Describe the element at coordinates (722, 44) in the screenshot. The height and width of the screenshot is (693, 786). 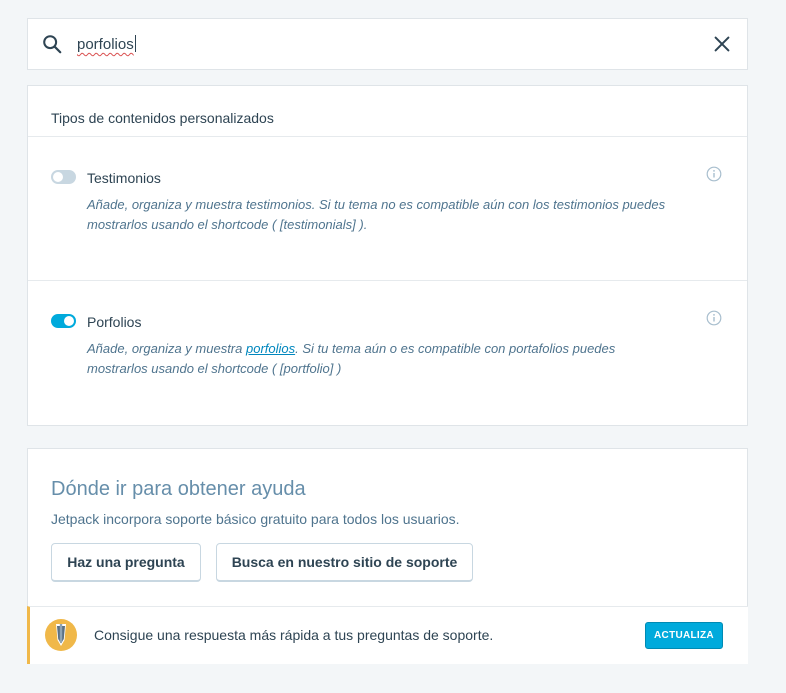
I see `close-icon` at that location.